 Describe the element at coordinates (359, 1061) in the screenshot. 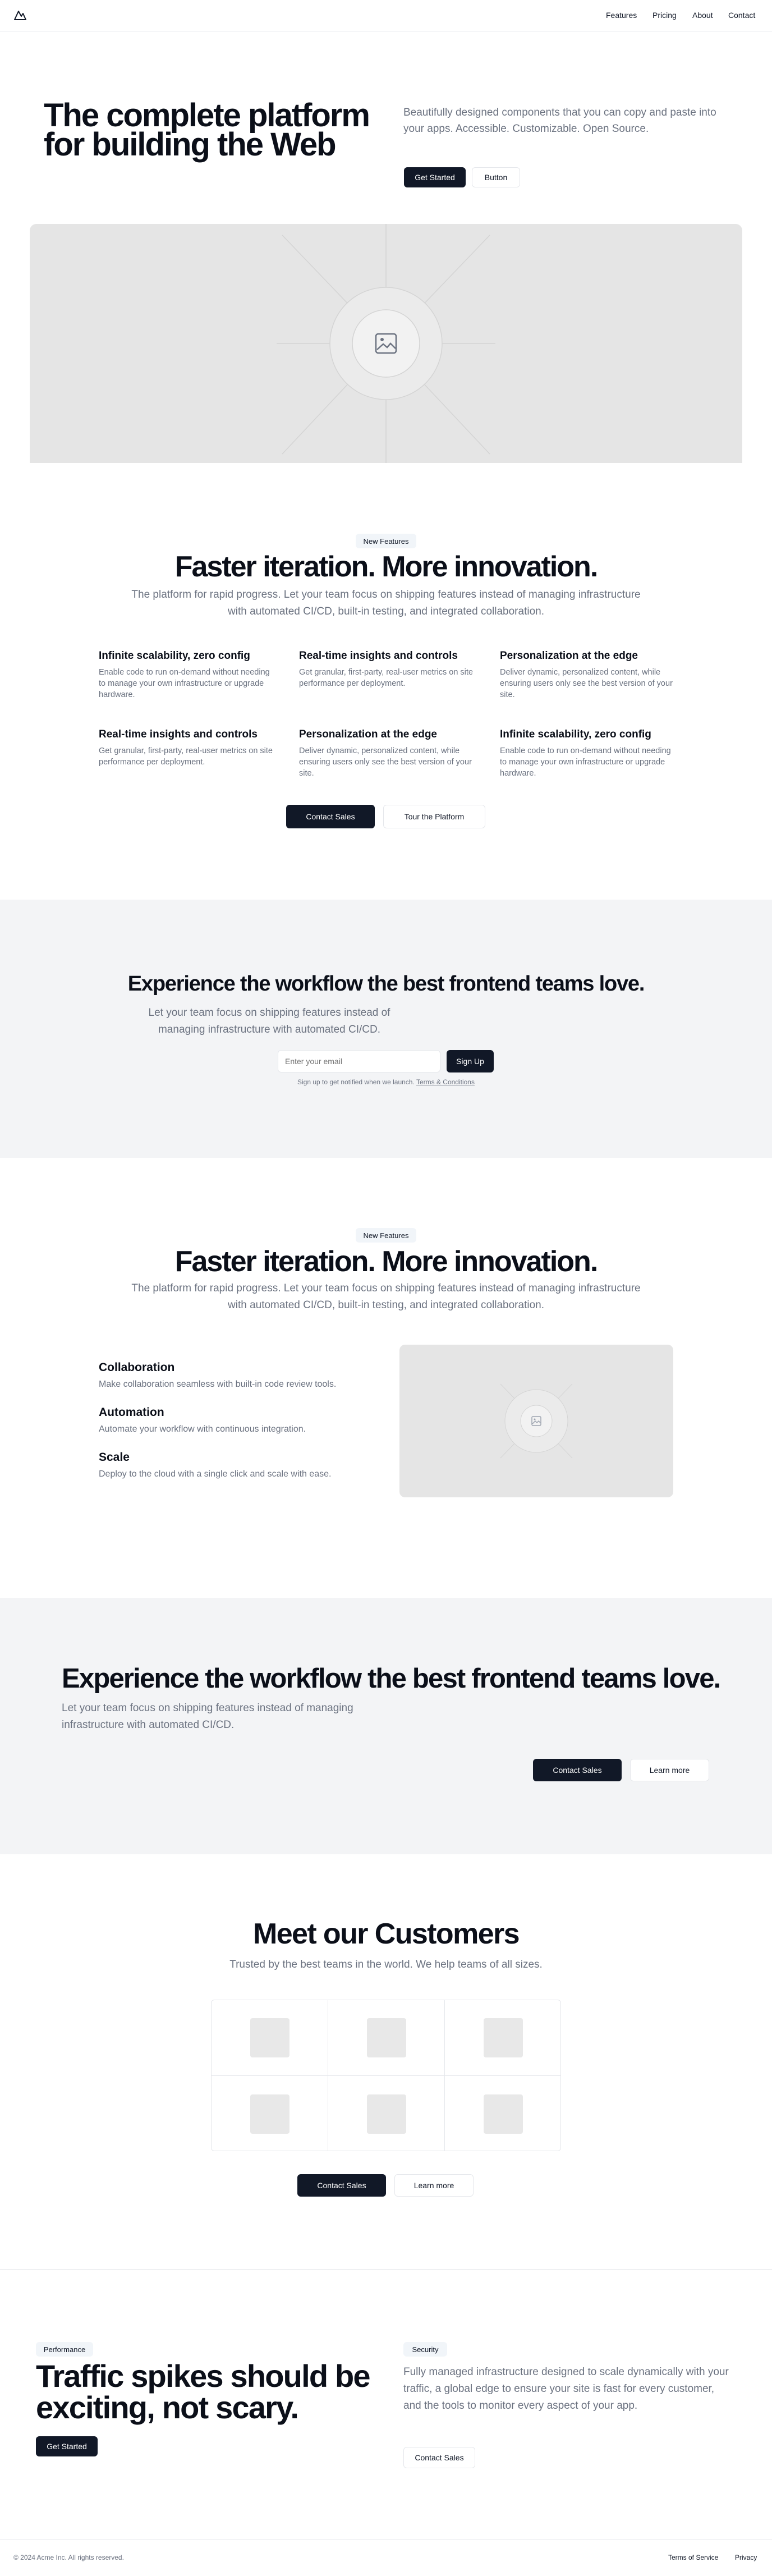

I see `email-input` at that location.